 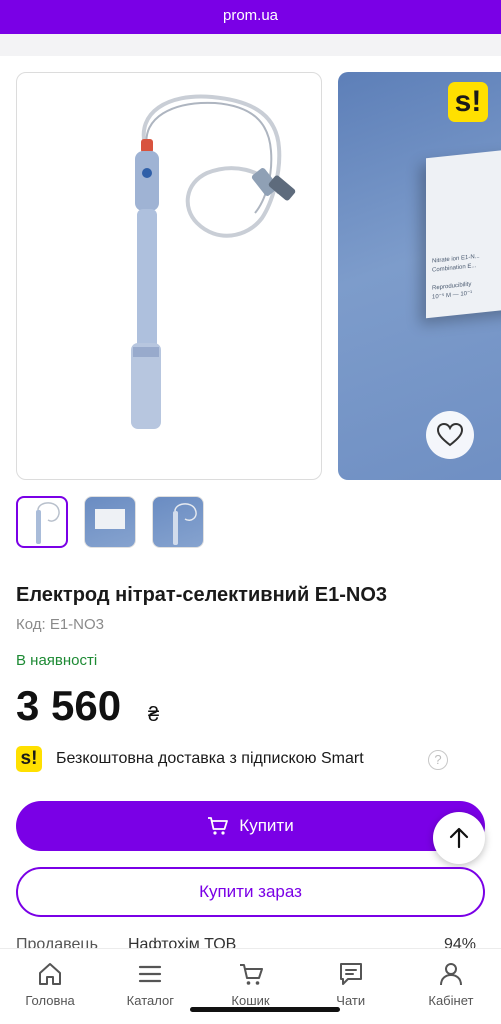 I want to click on product-title: Електрод нітрат-селективний Е1-NO3, so click(x=202, y=595).